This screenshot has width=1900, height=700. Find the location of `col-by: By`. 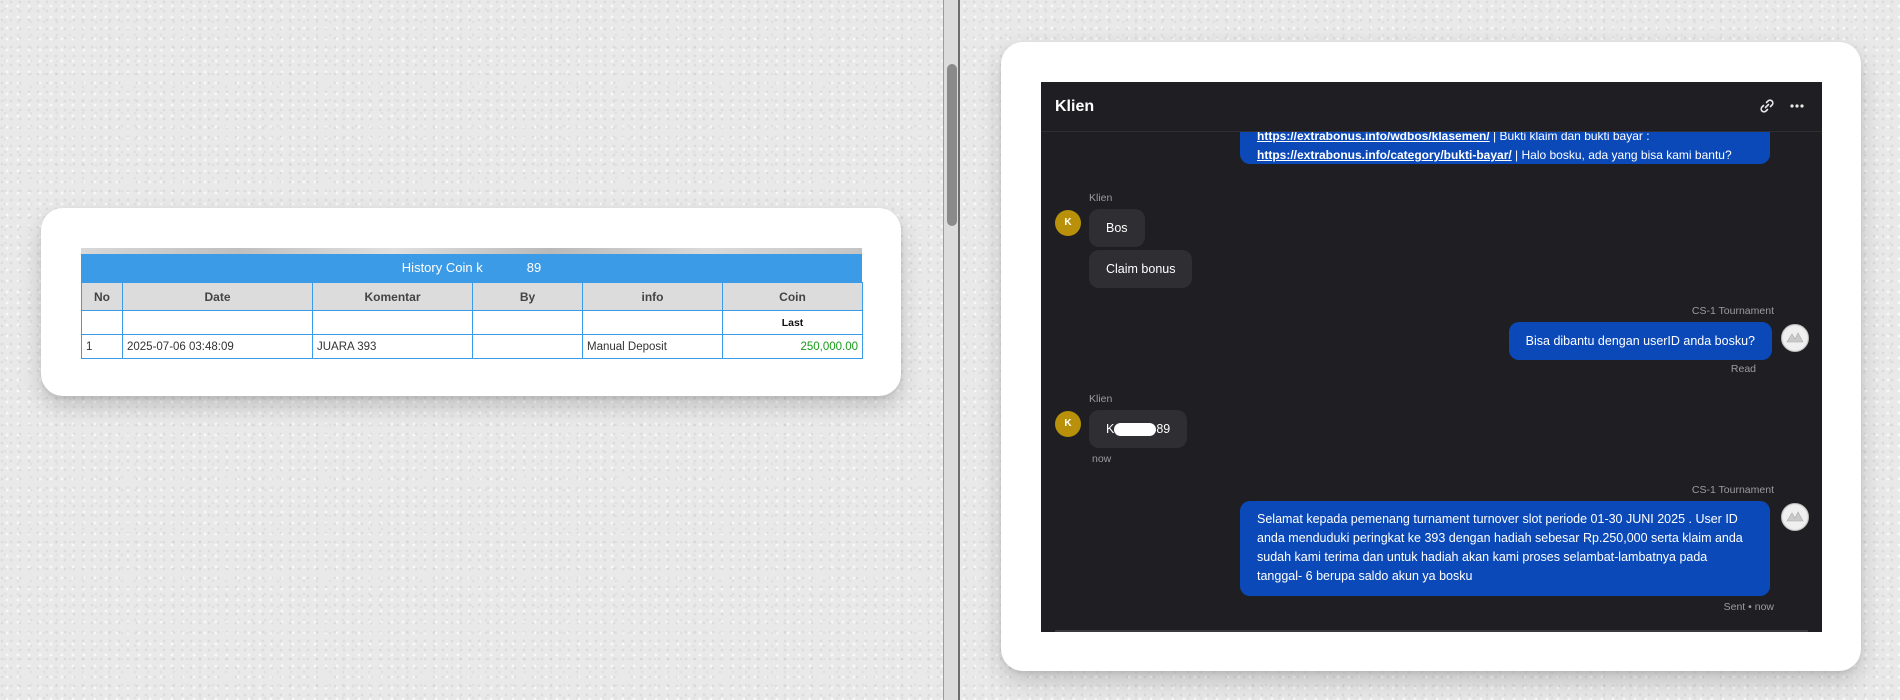

col-by: By is located at coordinates (527, 296).